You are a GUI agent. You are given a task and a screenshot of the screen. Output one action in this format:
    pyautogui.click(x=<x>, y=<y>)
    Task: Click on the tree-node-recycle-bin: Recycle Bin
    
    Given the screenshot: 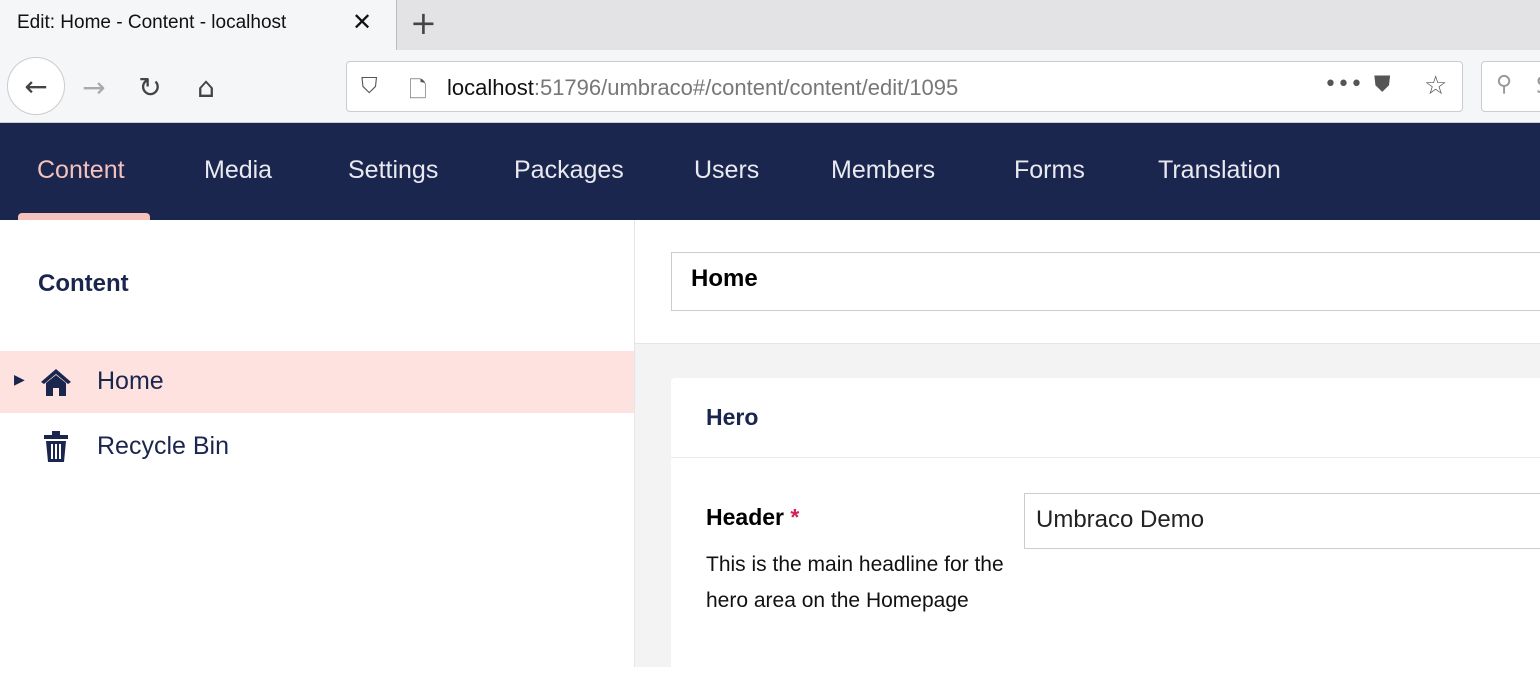 What is the action you would take?
    pyautogui.click(x=317, y=447)
    